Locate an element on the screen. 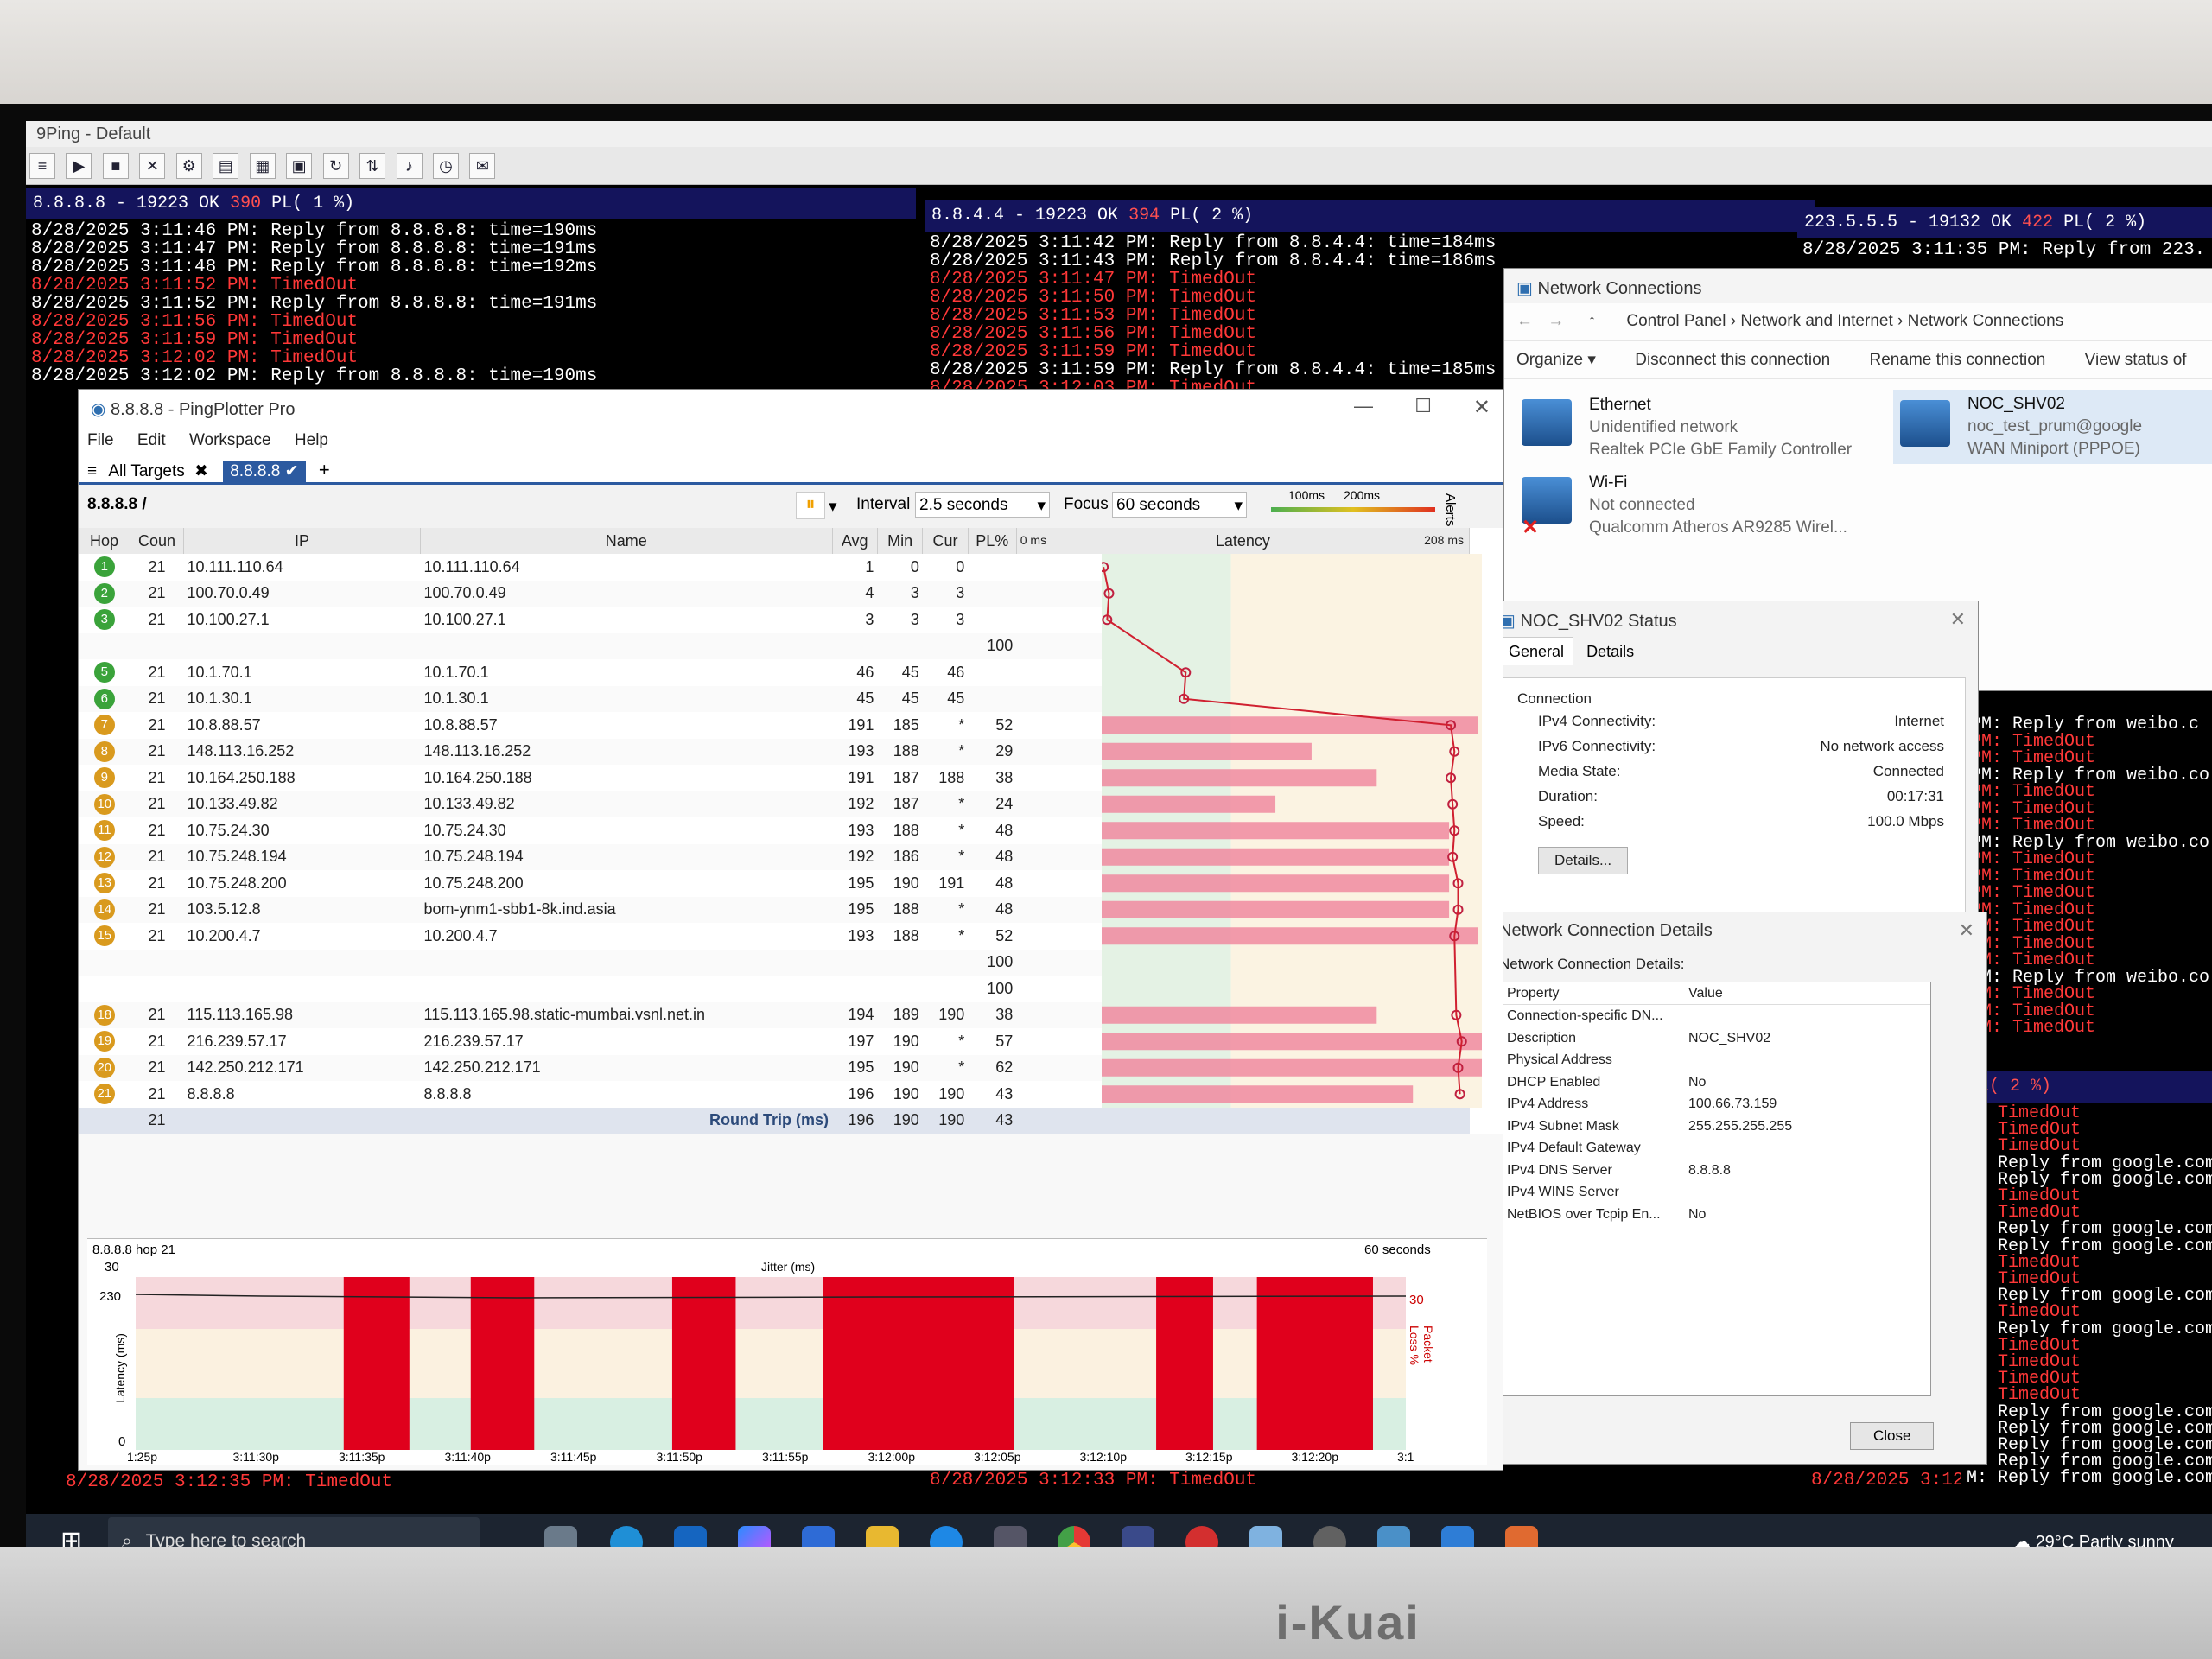 The width and height of the screenshot is (2212, 1659). details-row: IPv4 Address 100.66.73.159 is located at coordinates (1715, 1104).